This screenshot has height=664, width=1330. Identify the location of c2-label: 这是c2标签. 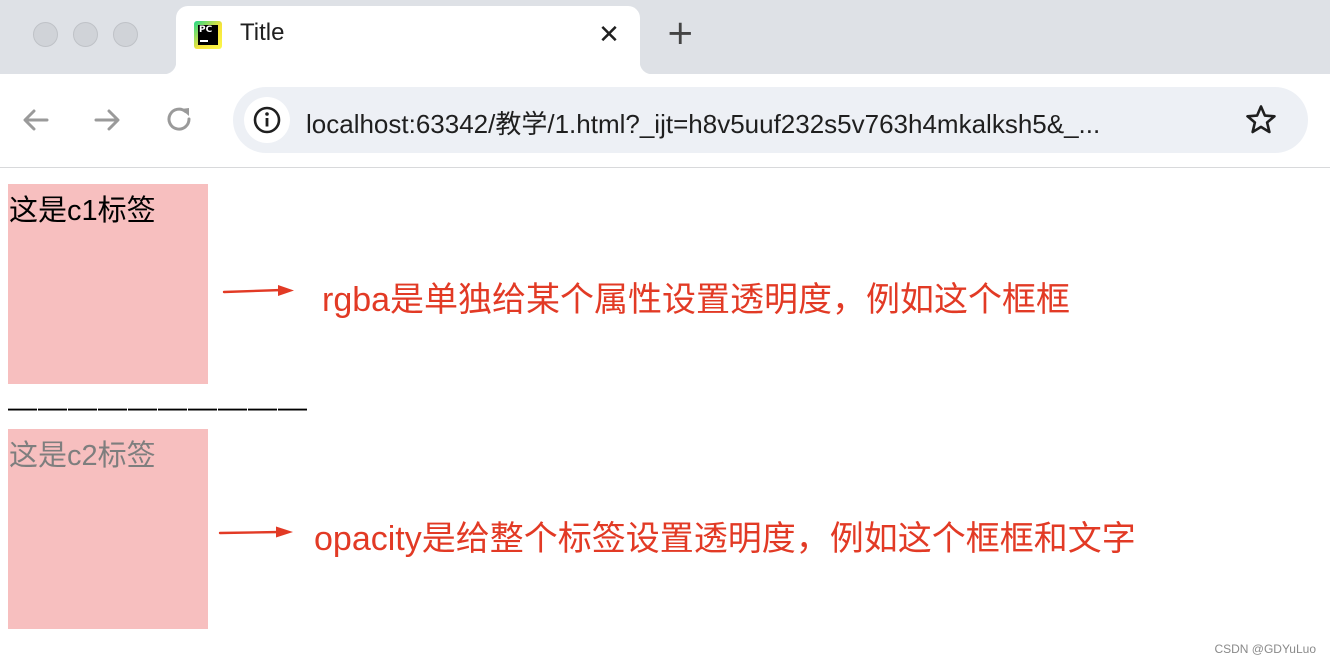
(82, 456).